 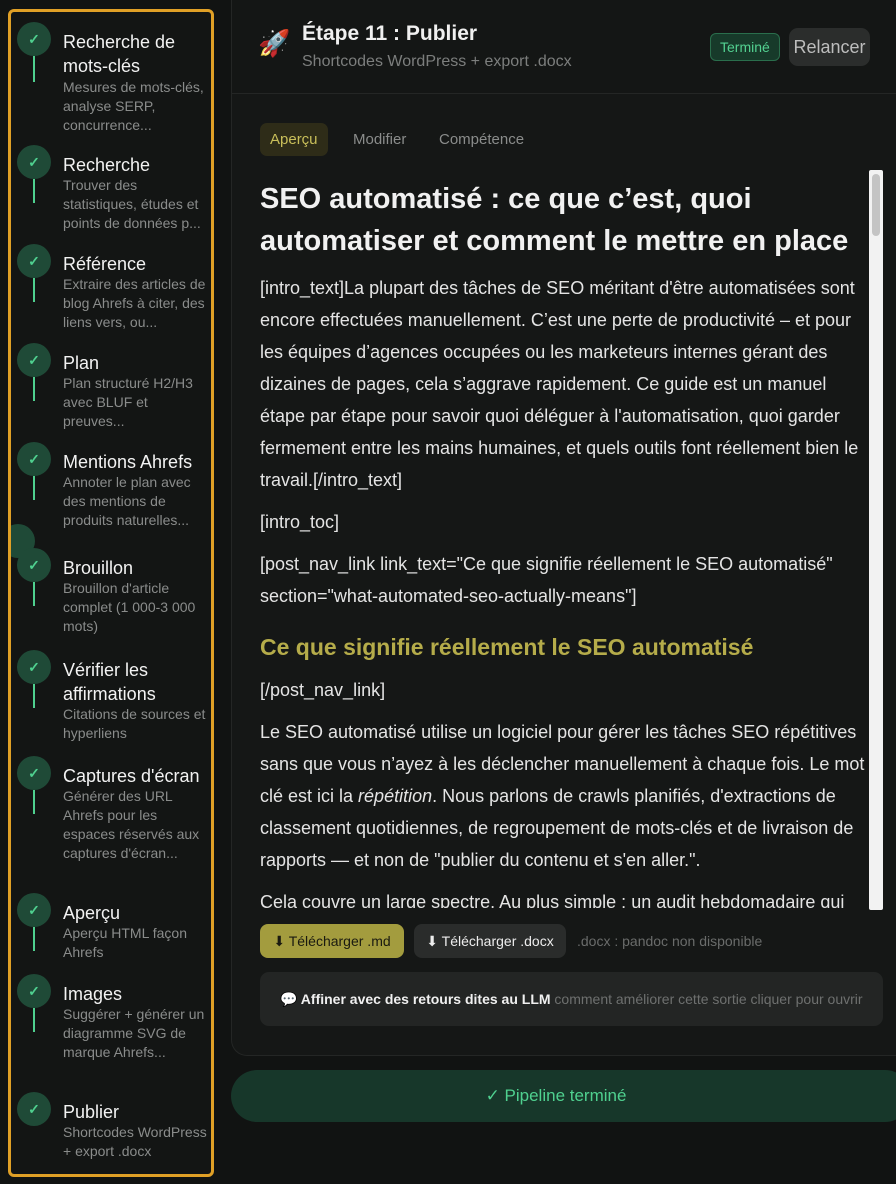 I want to click on step-title: Recherche, so click(x=107, y=165).